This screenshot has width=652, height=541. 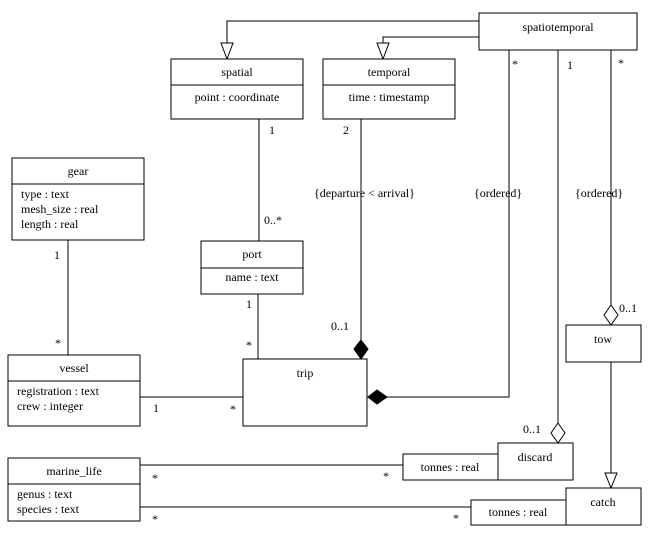 What do you see at coordinates (602, 502) in the screenshot?
I see `class-name: catch` at bounding box center [602, 502].